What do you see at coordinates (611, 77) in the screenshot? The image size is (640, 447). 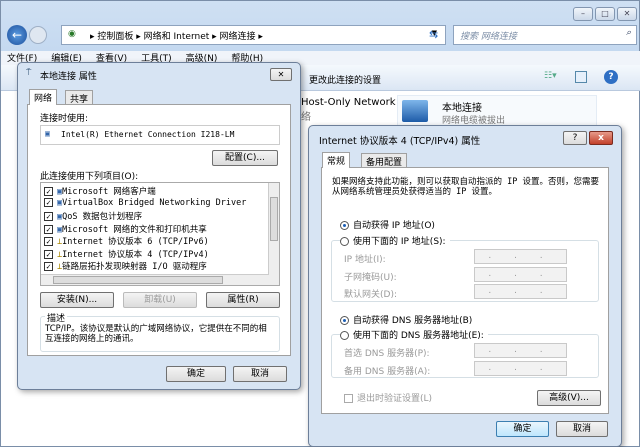 I see `help-icon: ?` at bounding box center [611, 77].